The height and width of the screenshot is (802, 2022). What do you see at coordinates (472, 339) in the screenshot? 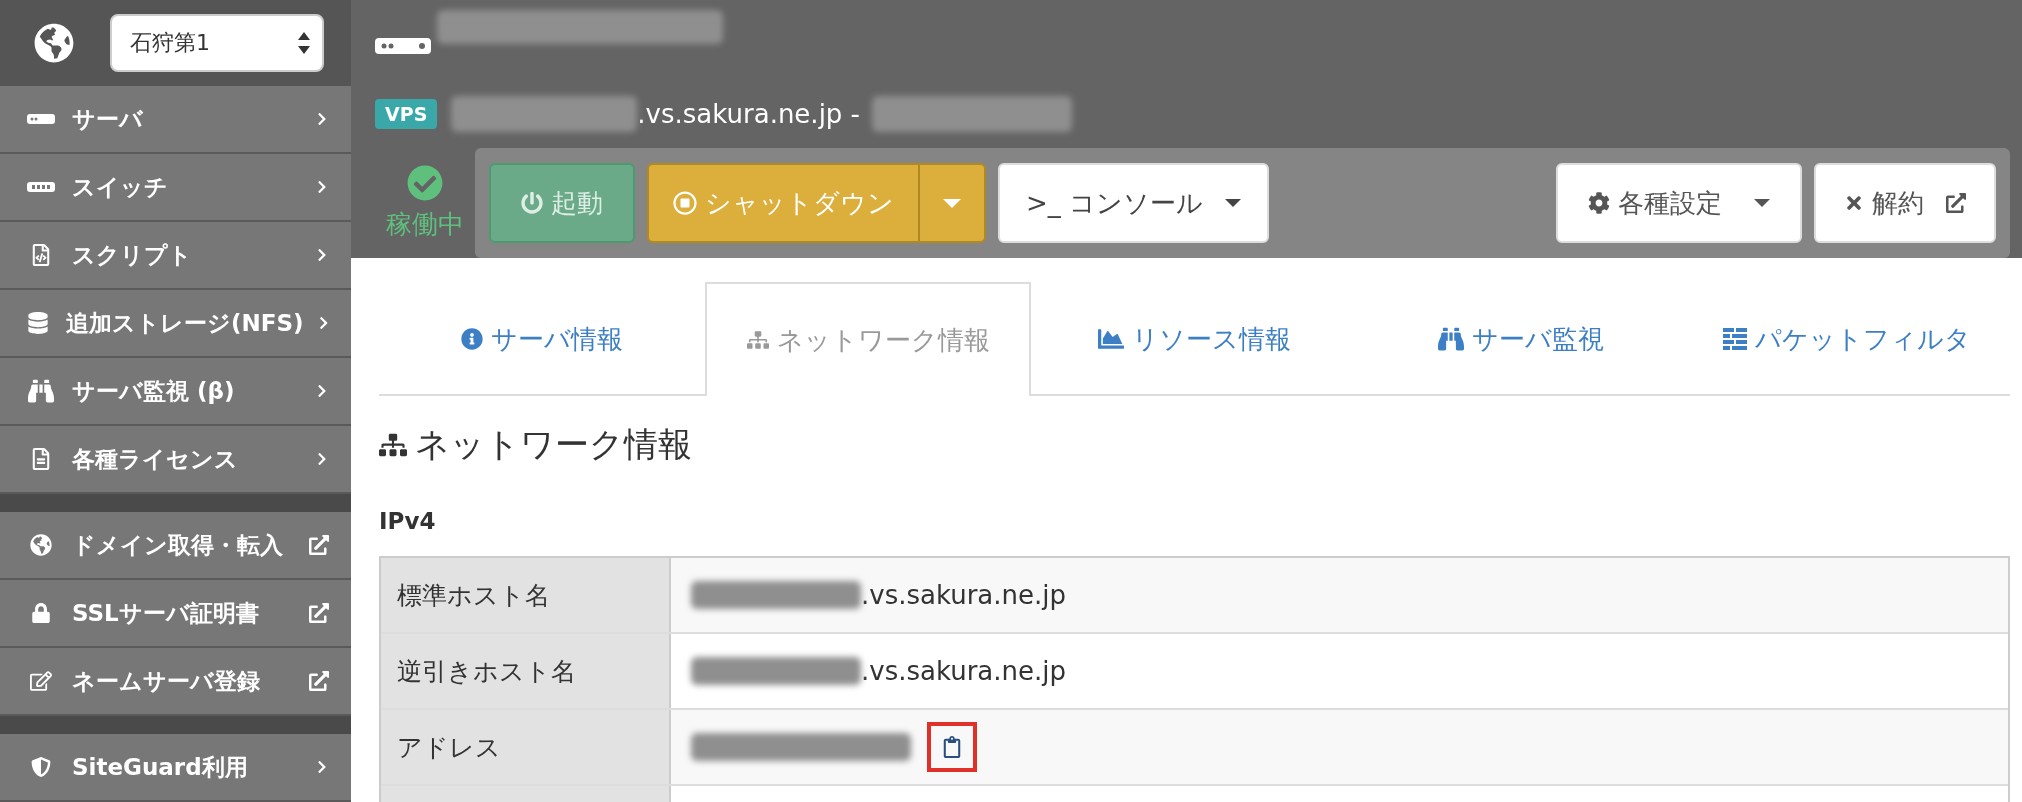
I see `info-icon` at bounding box center [472, 339].